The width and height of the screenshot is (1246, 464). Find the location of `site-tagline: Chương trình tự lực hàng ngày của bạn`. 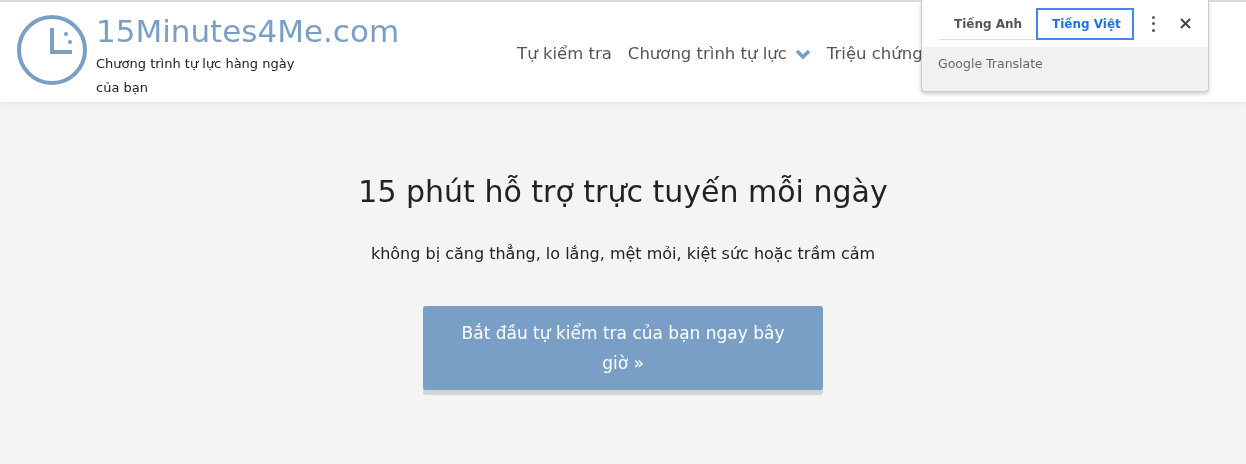

site-tagline: Chương trình tự lực hàng ngày của bạn is located at coordinates (196, 76).